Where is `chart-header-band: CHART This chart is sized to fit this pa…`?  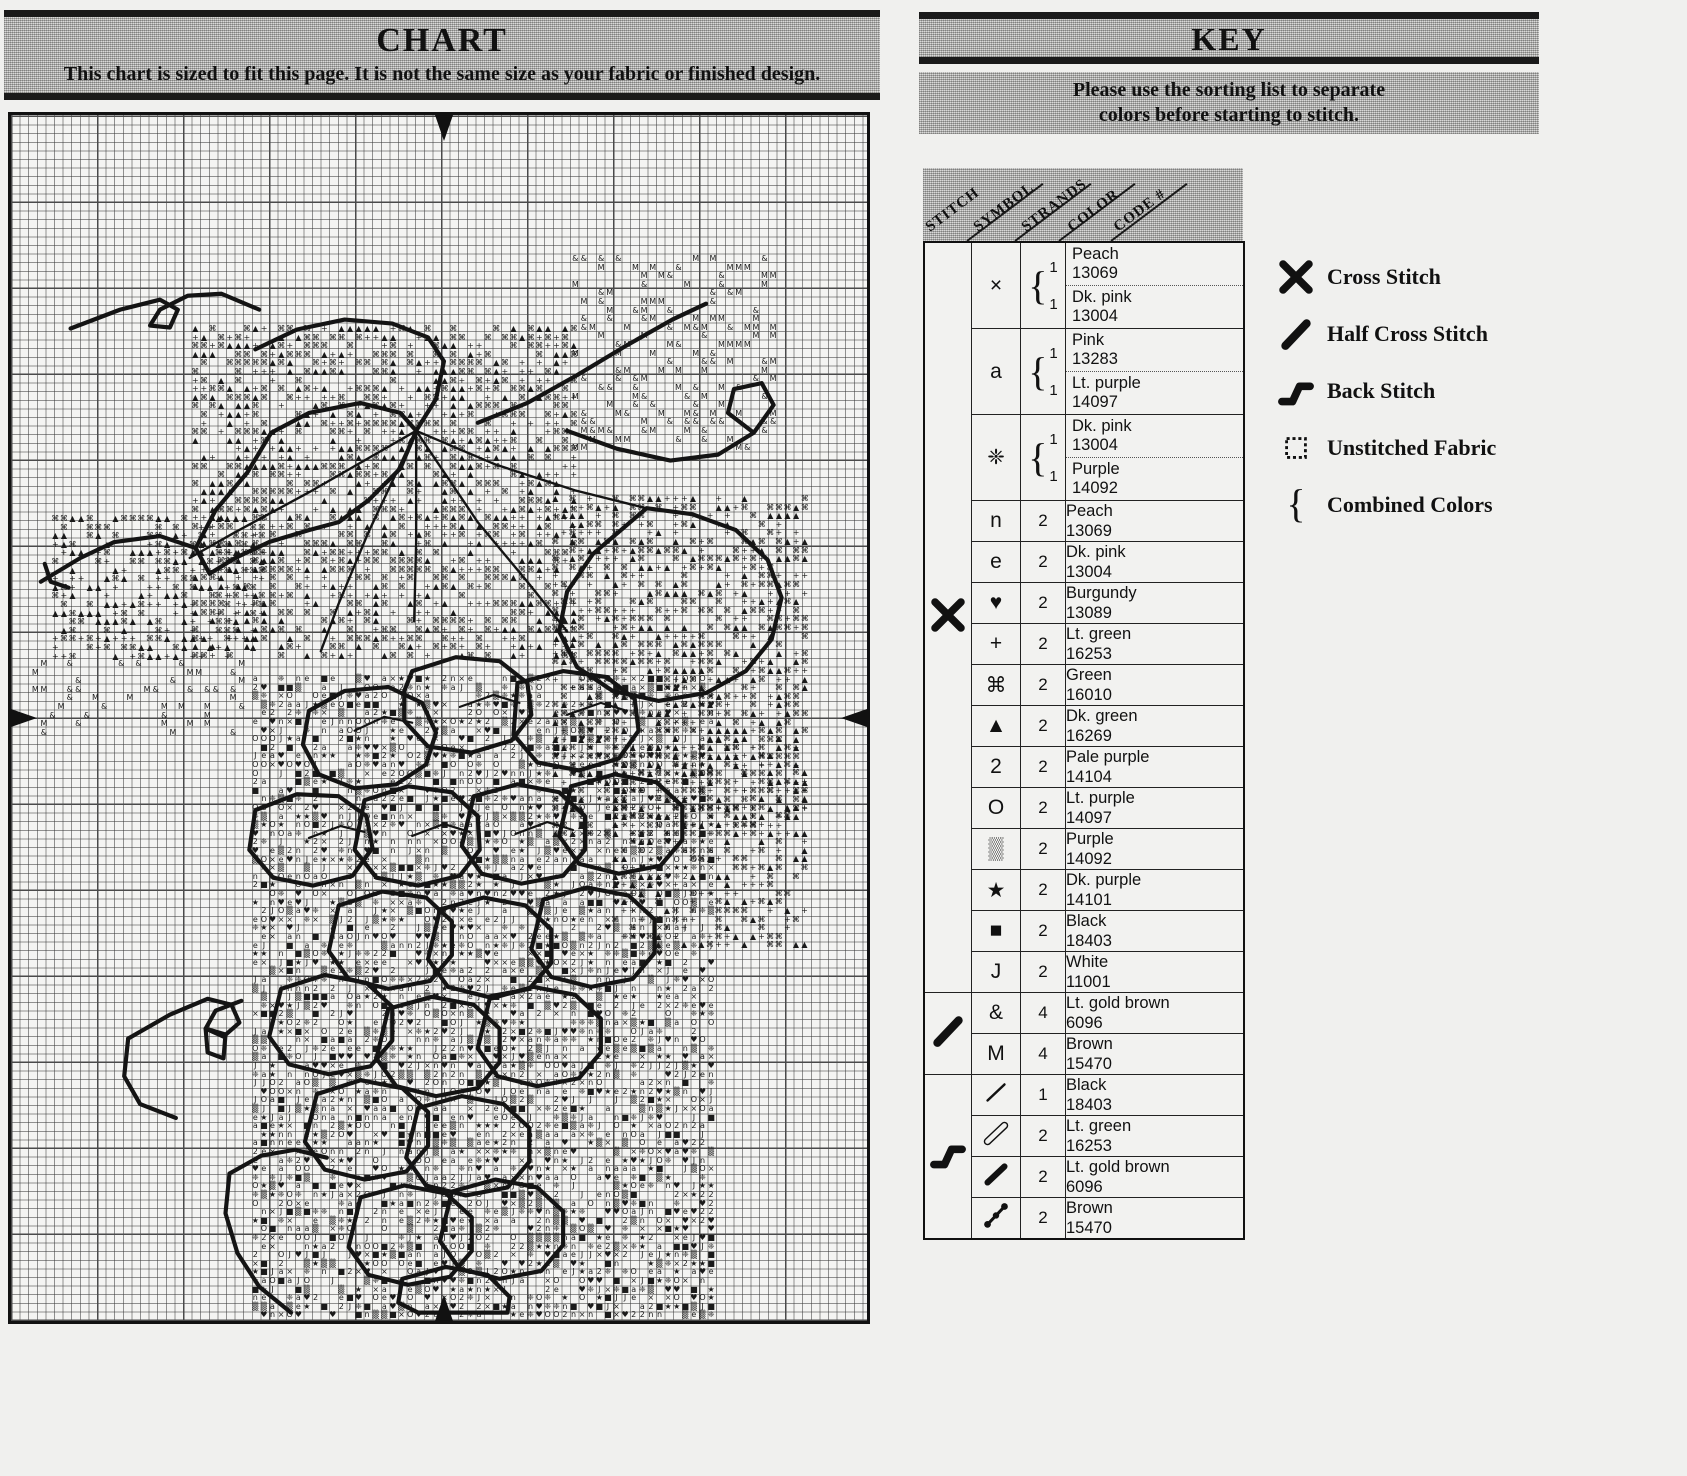 chart-header-band: CHART This chart is sized to fit this pa… is located at coordinates (442, 55).